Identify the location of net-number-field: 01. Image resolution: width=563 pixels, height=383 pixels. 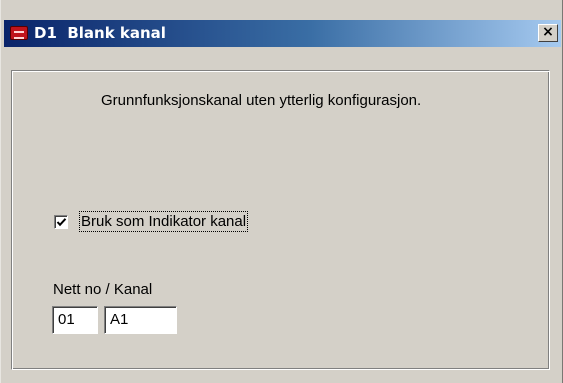
(75, 320).